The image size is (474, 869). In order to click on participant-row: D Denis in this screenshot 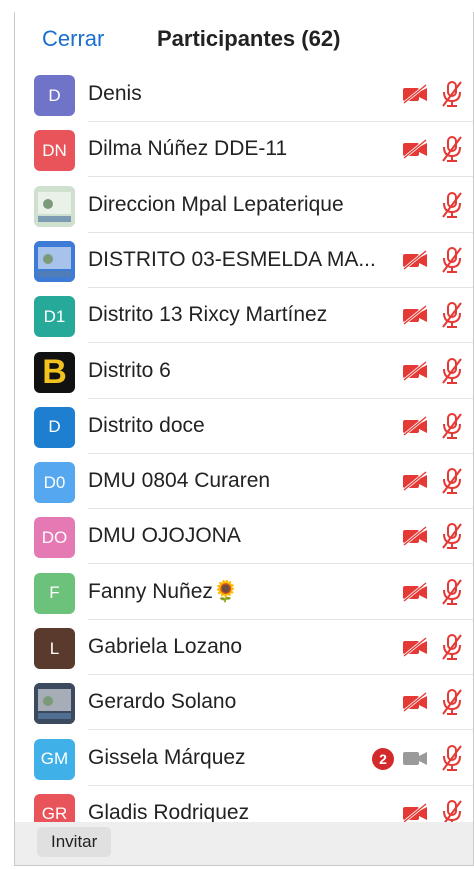, I will do `click(244, 94)`.